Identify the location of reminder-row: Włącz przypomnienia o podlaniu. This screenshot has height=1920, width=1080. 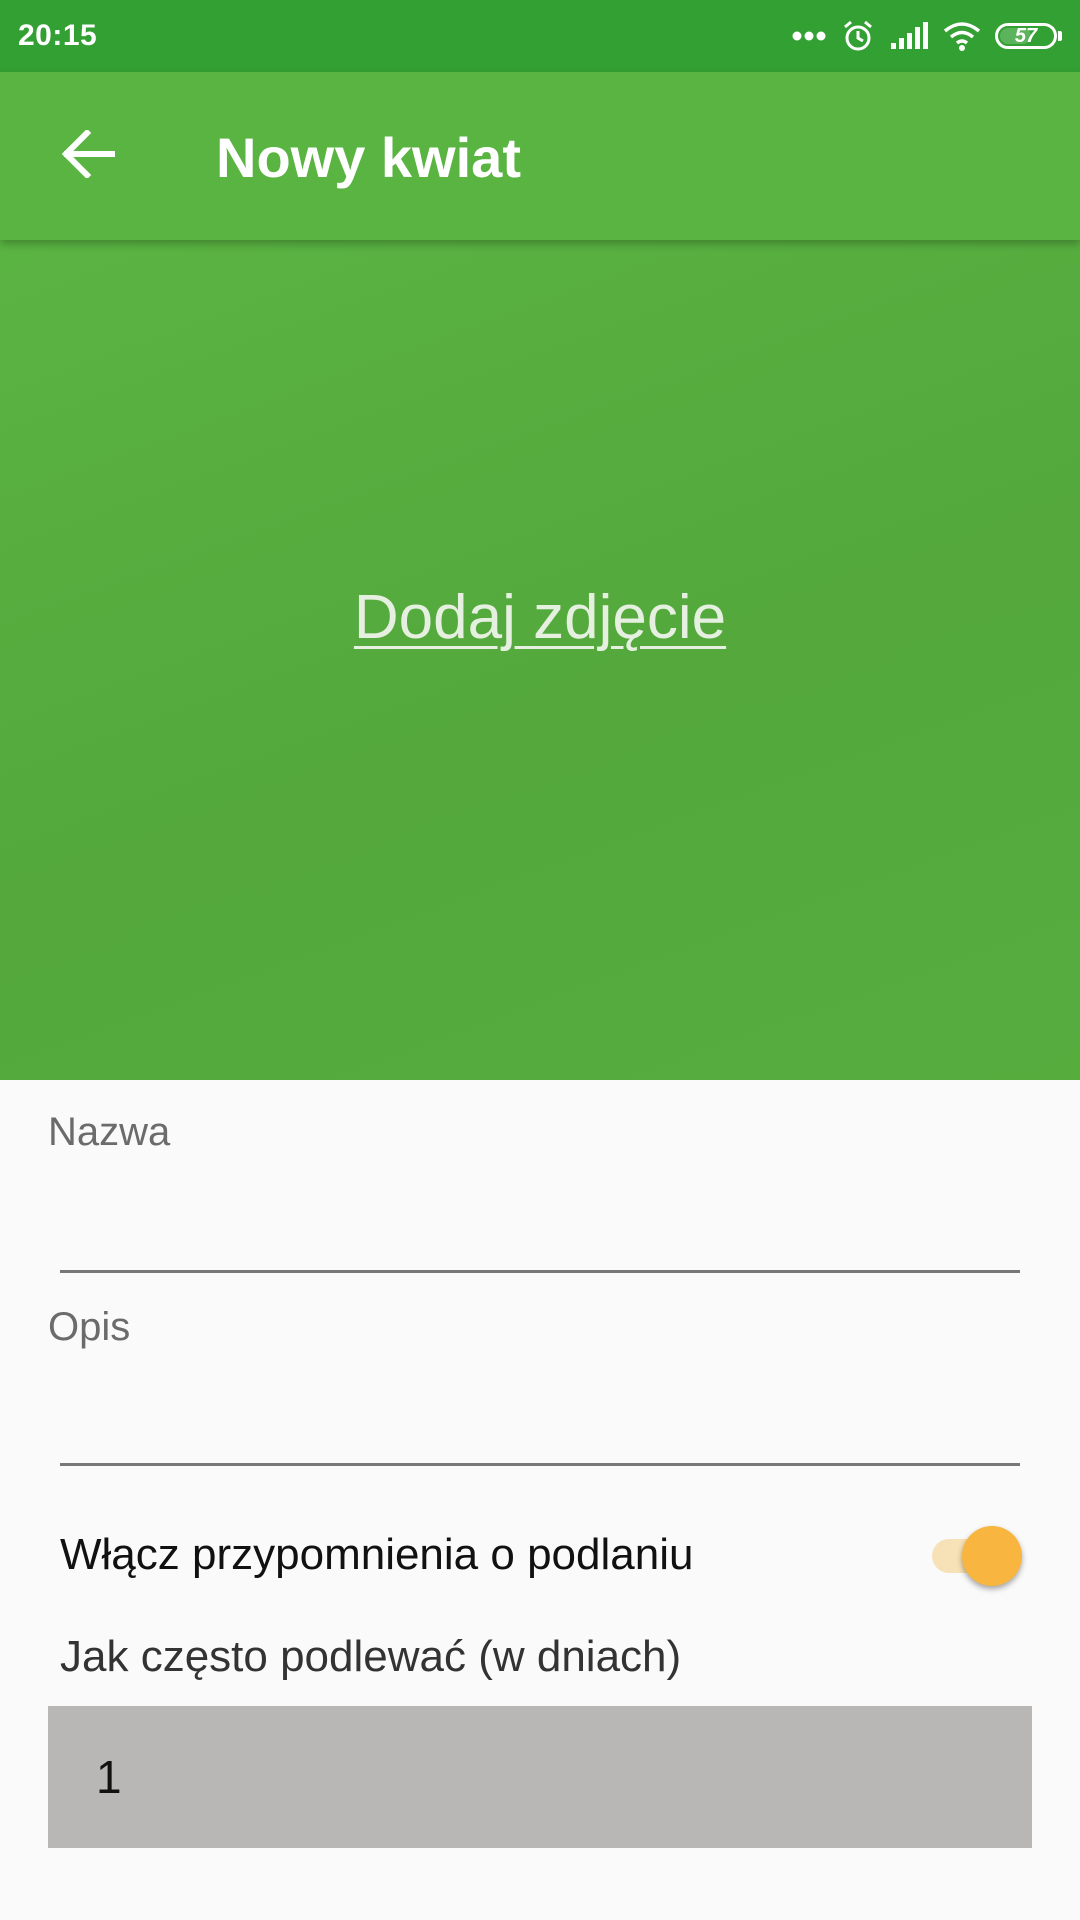
(541, 1555).